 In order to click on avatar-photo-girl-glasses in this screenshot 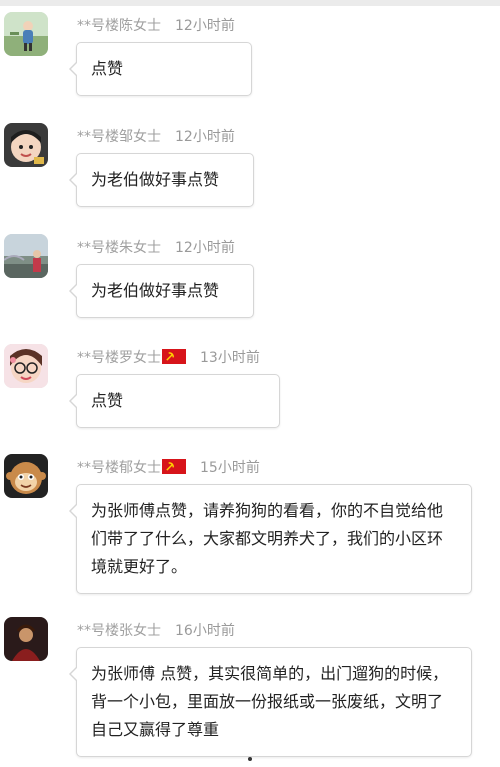, I will do `click(26, 366)`.